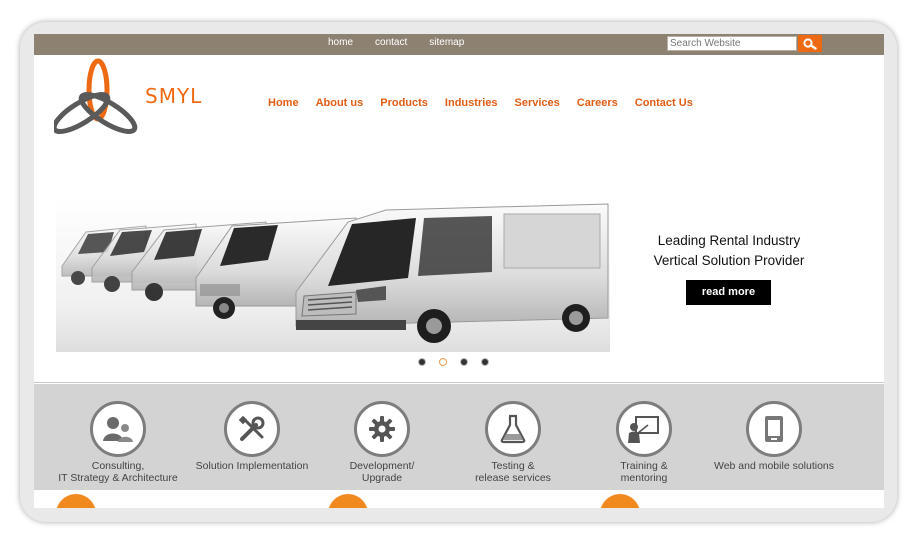  I want to click on service-web-mobile: Web and mobile solutions, so click(774, 436).